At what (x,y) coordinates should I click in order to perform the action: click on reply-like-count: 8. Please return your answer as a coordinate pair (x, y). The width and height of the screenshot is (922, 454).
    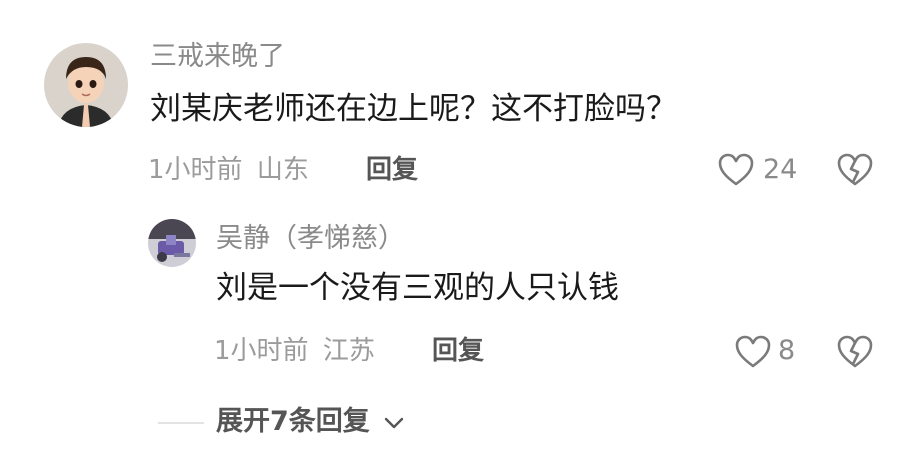
    Looking at the image, I should click on (787, 350).